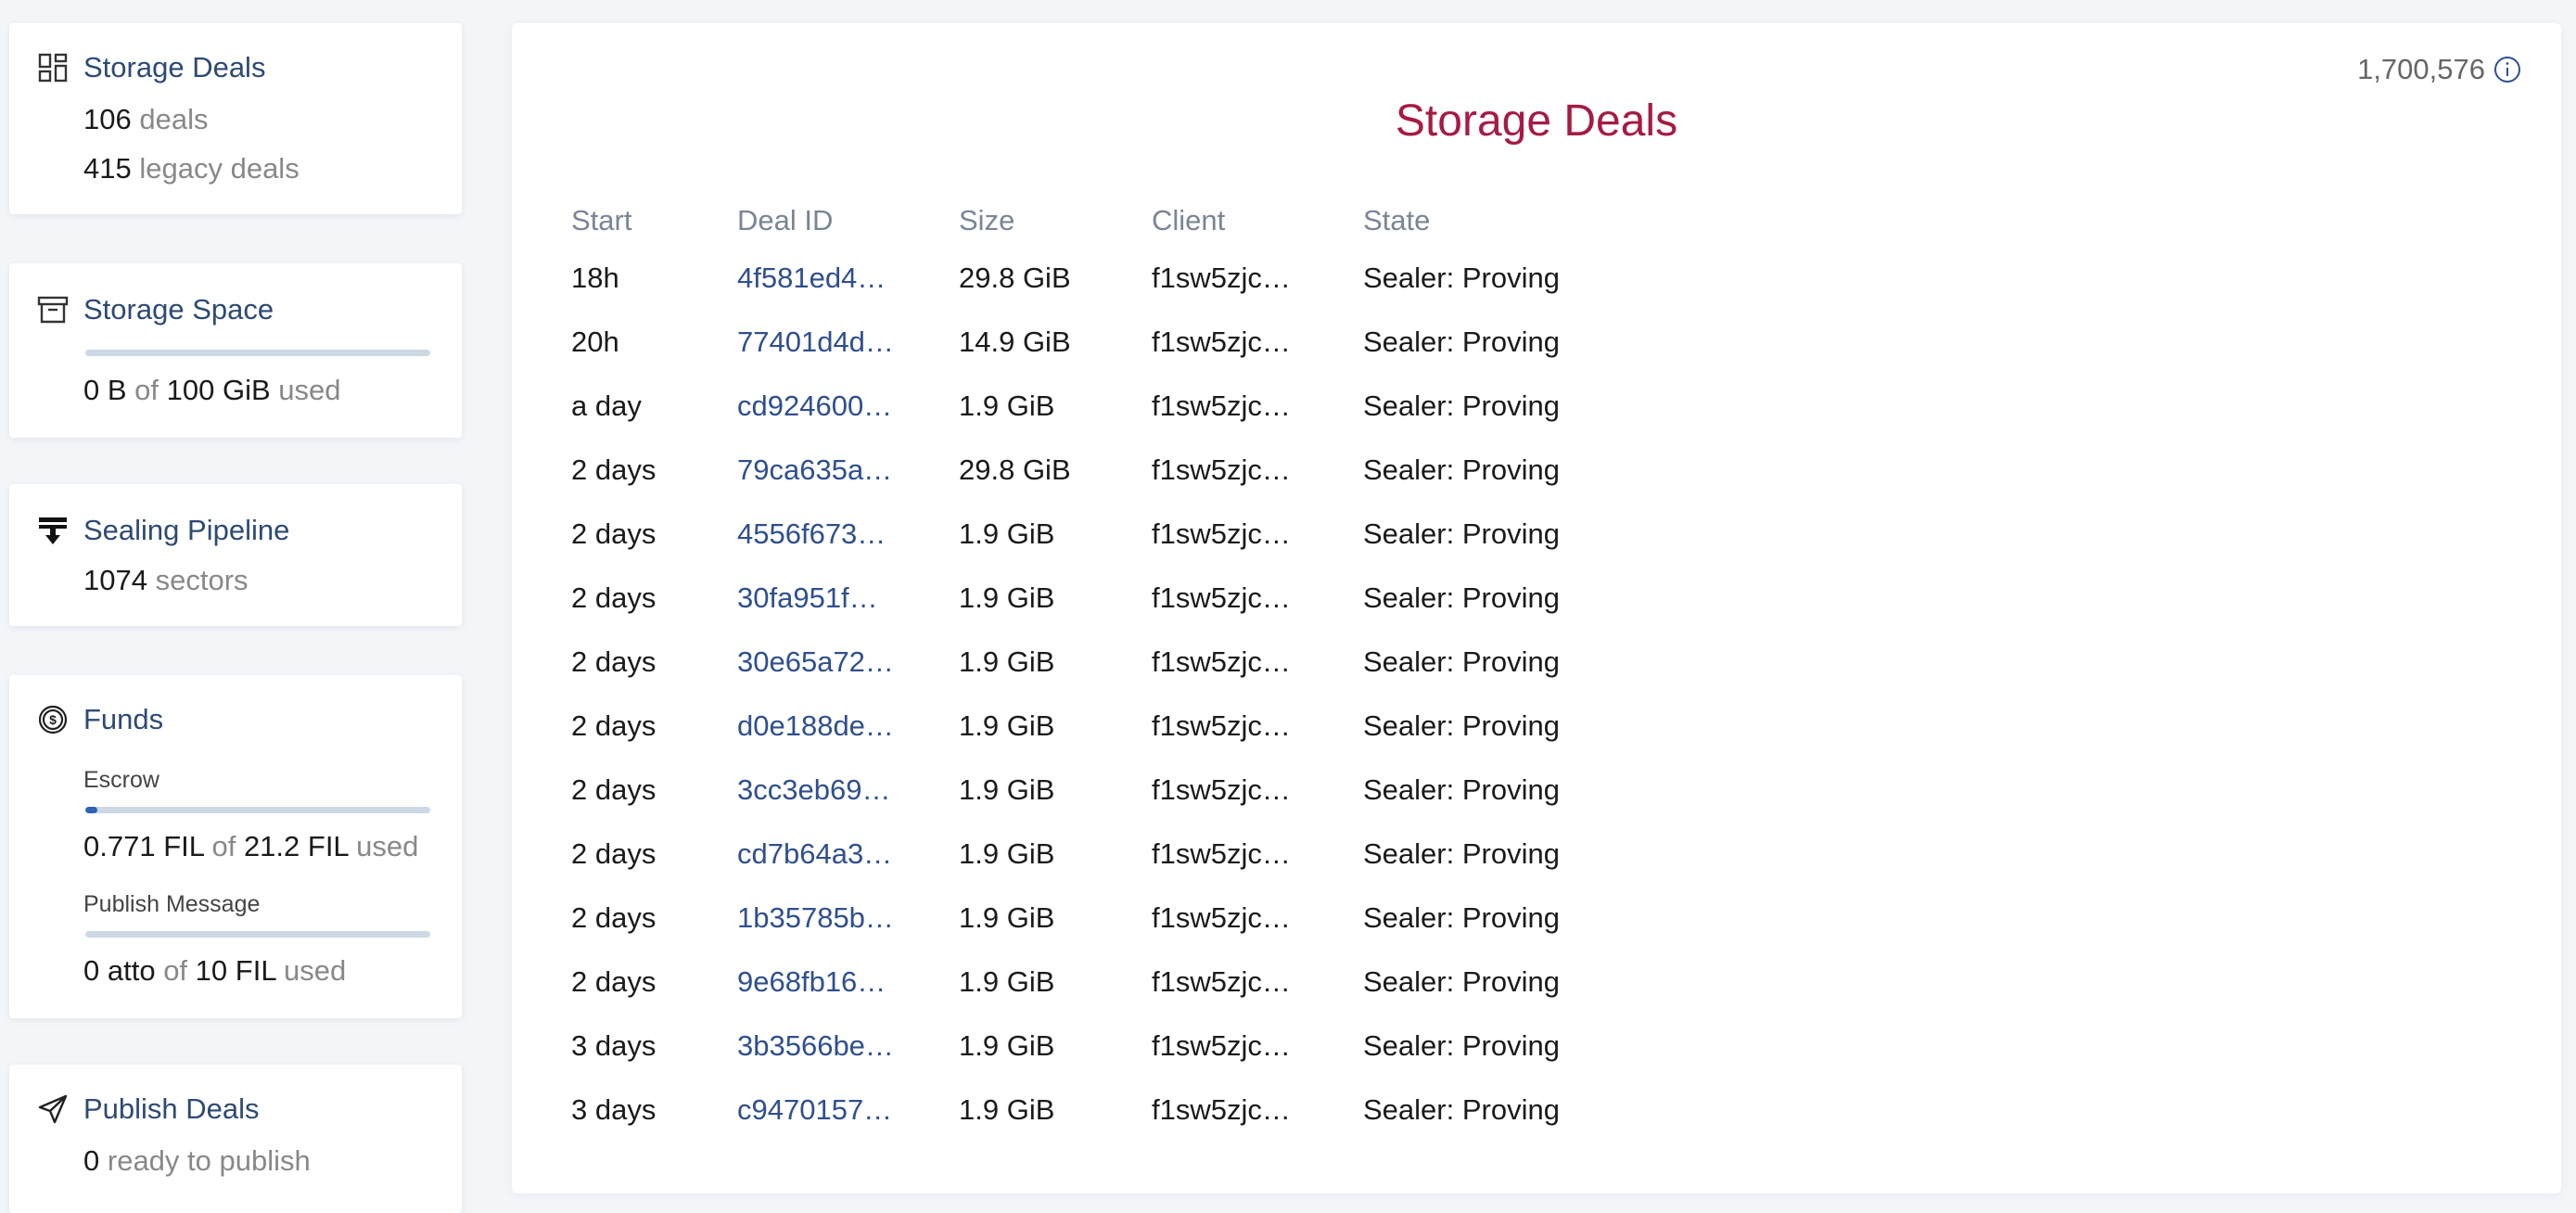 The image size is (2576, 1213). What do you see at coordinates (107, 119) in the screenshot?
I see `deals-count: 106` at bounding box center [107, 119].